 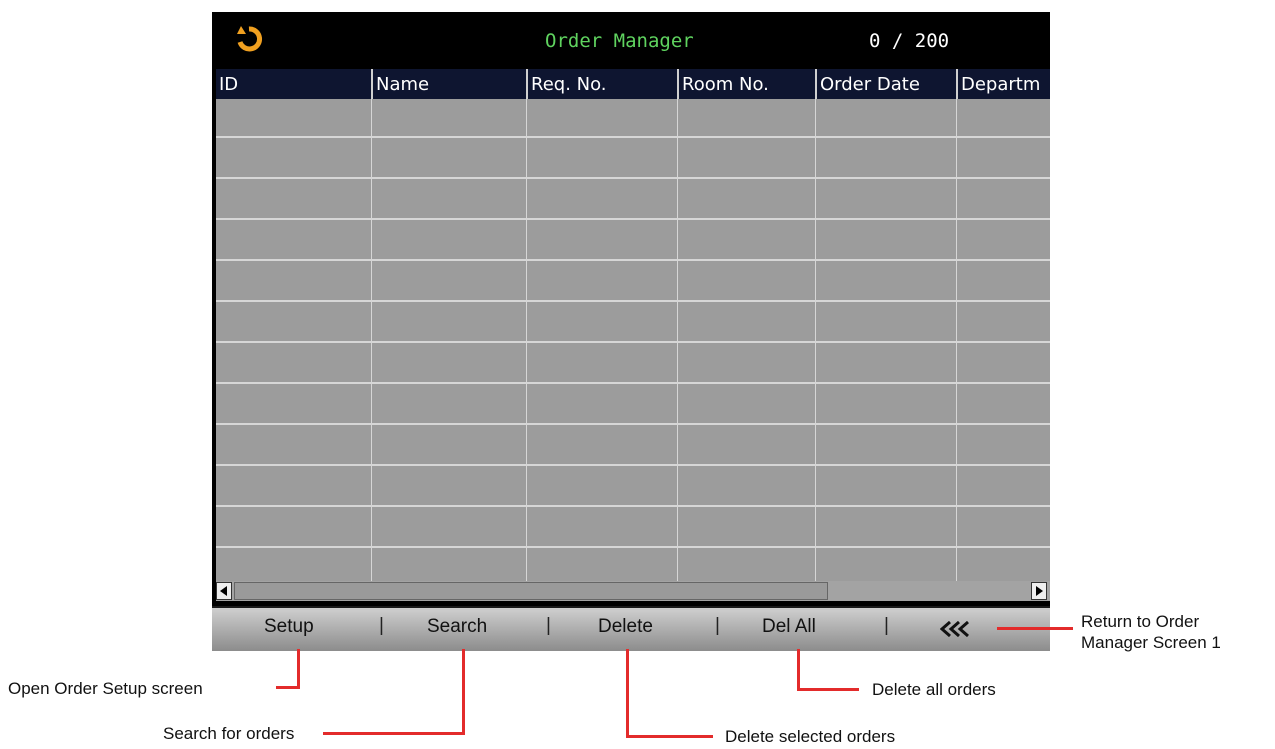 What do you see at coordinates (289, 627) in the screenshot?
I see `setup-button: Setup` at bounding box center [289, 627].